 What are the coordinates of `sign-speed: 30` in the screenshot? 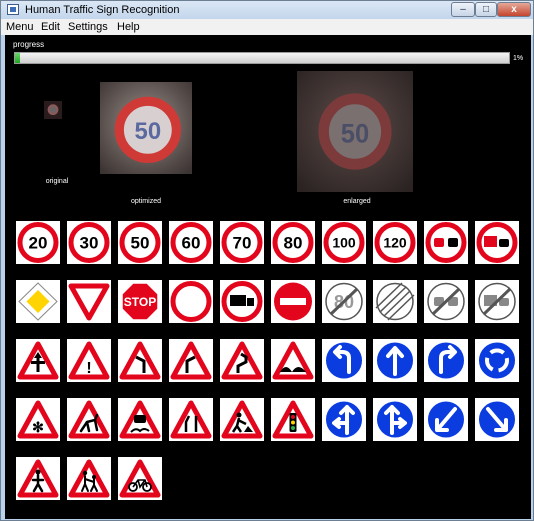 It's located at (89, 242).